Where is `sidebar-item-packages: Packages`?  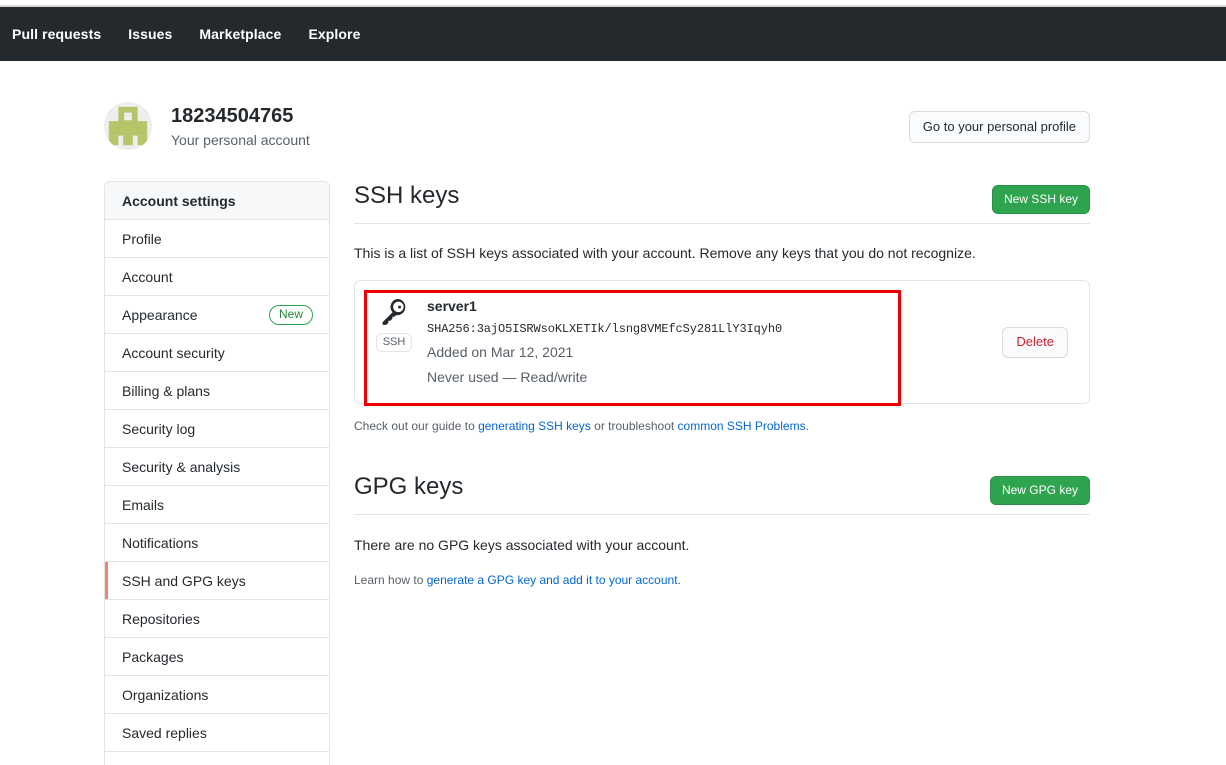 sidebar-item-packages: Packages is located at coordinates (217, 657).